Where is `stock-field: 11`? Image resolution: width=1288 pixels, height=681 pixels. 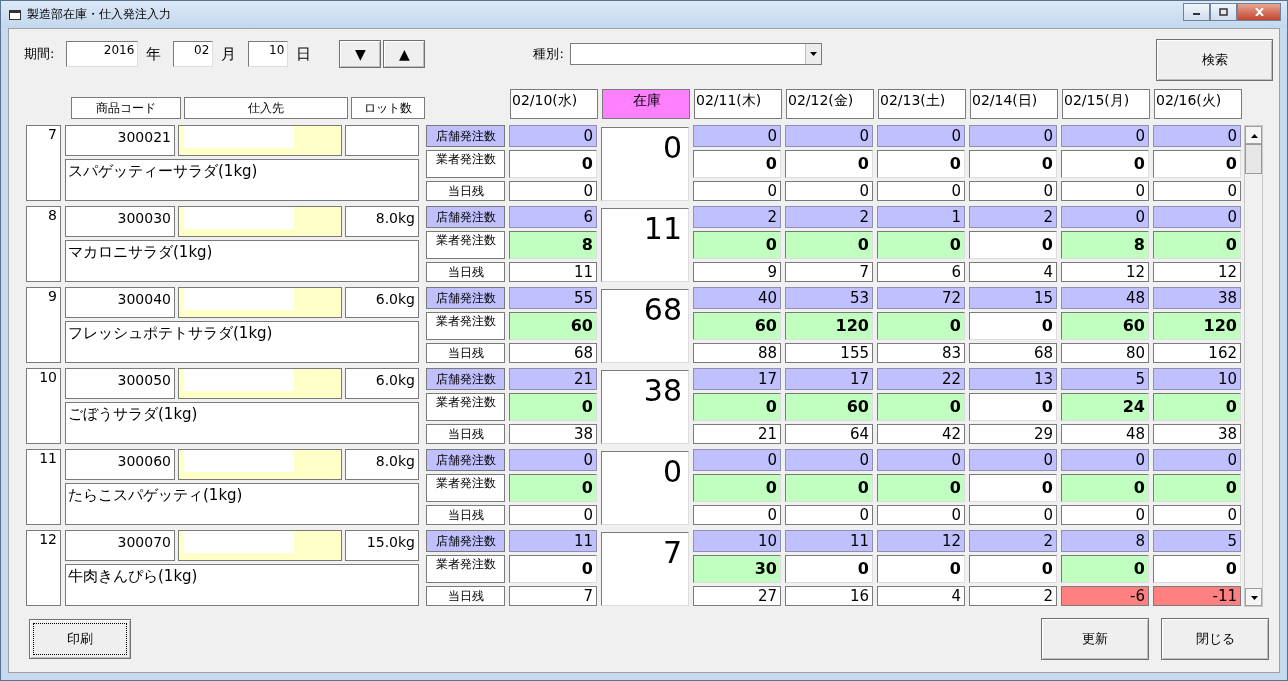
stock-field: 11 is located at coordinates (645, 245).